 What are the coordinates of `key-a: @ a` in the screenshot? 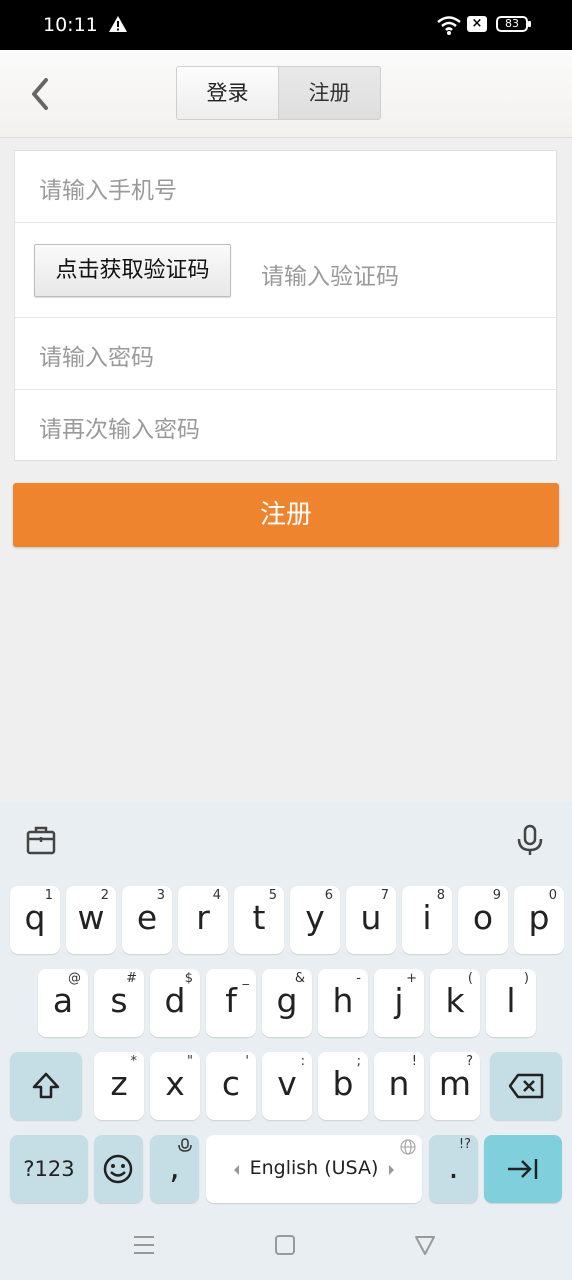 It's located at (63, 1003).